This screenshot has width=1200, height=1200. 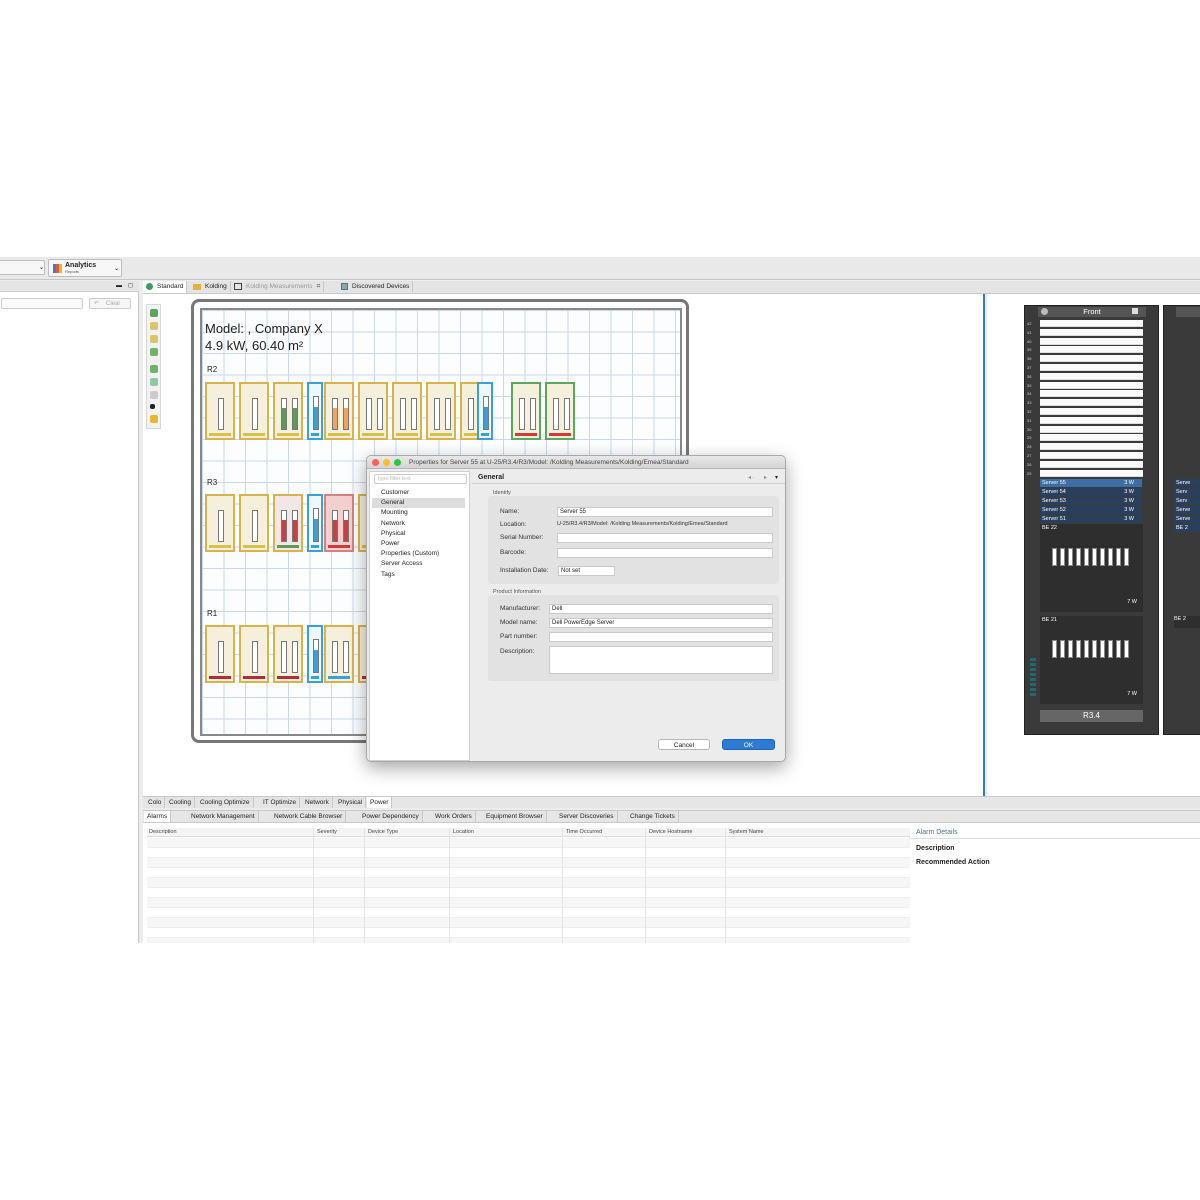 What do you see at coordinates (653, 816) in the screenshot?
I see `panel-tab-change-tickets: Change Tickets` at bounding box center [653, 816].